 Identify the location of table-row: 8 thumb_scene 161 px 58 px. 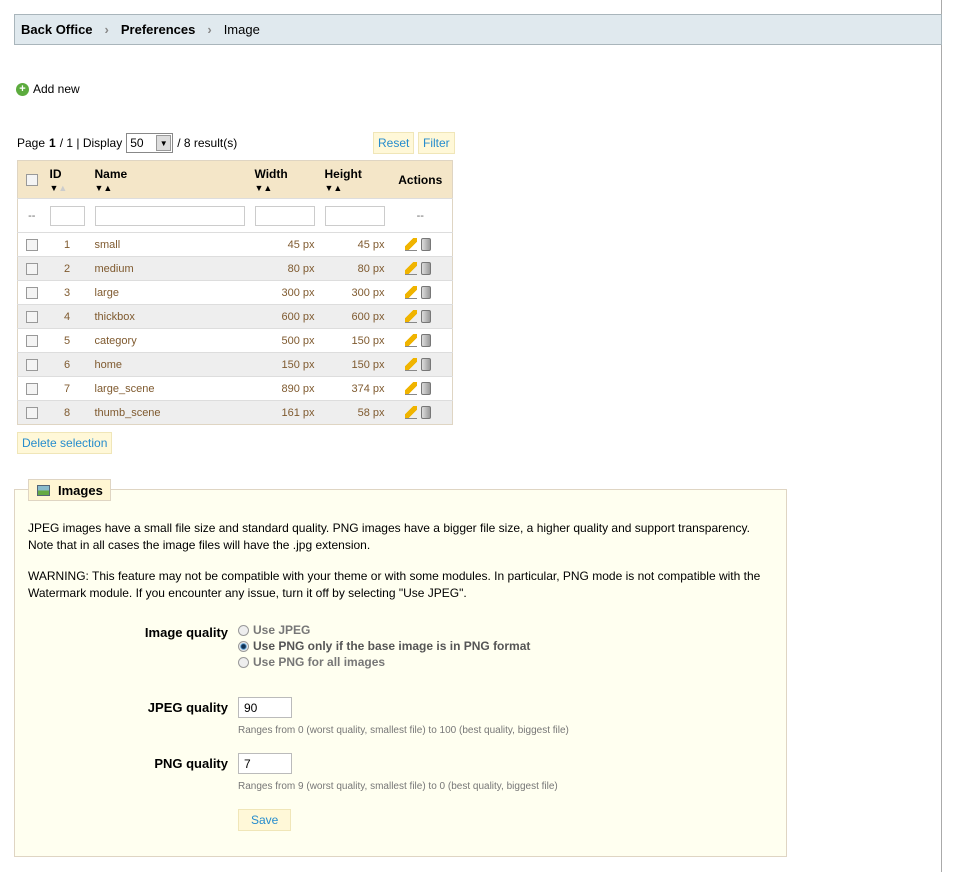
(235, 412).